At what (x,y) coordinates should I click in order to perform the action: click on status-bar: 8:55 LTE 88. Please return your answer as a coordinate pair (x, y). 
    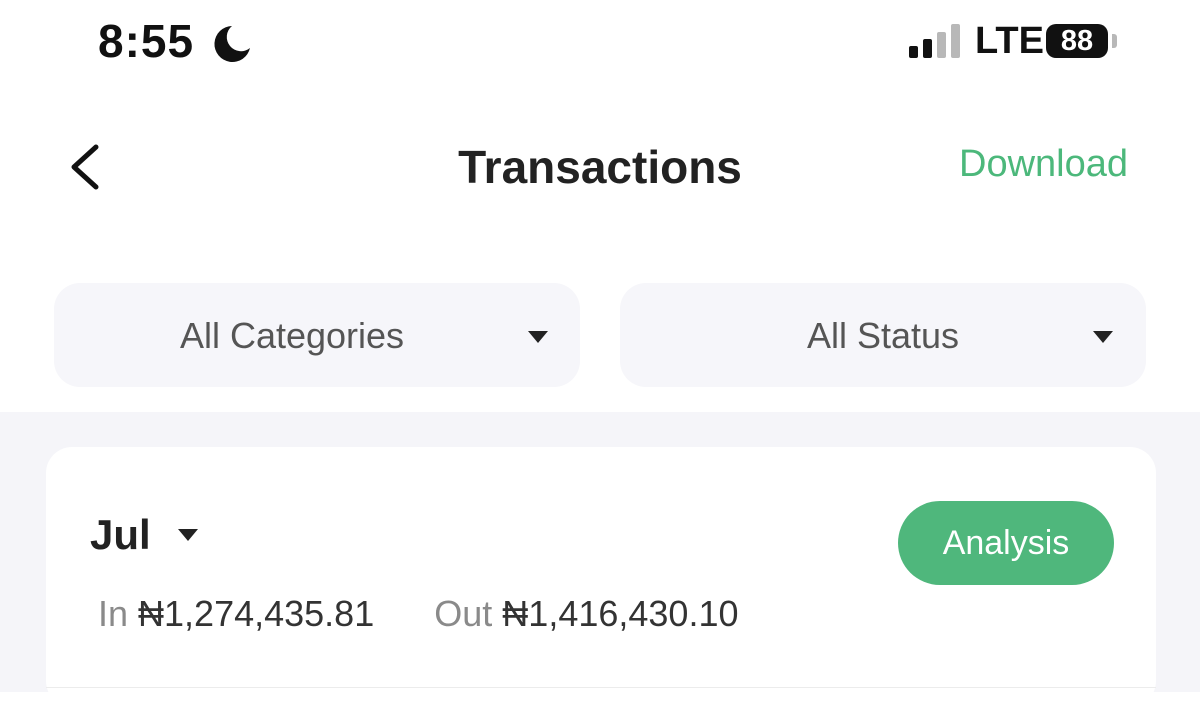
    Looking at the image, I should click on (600, 45).